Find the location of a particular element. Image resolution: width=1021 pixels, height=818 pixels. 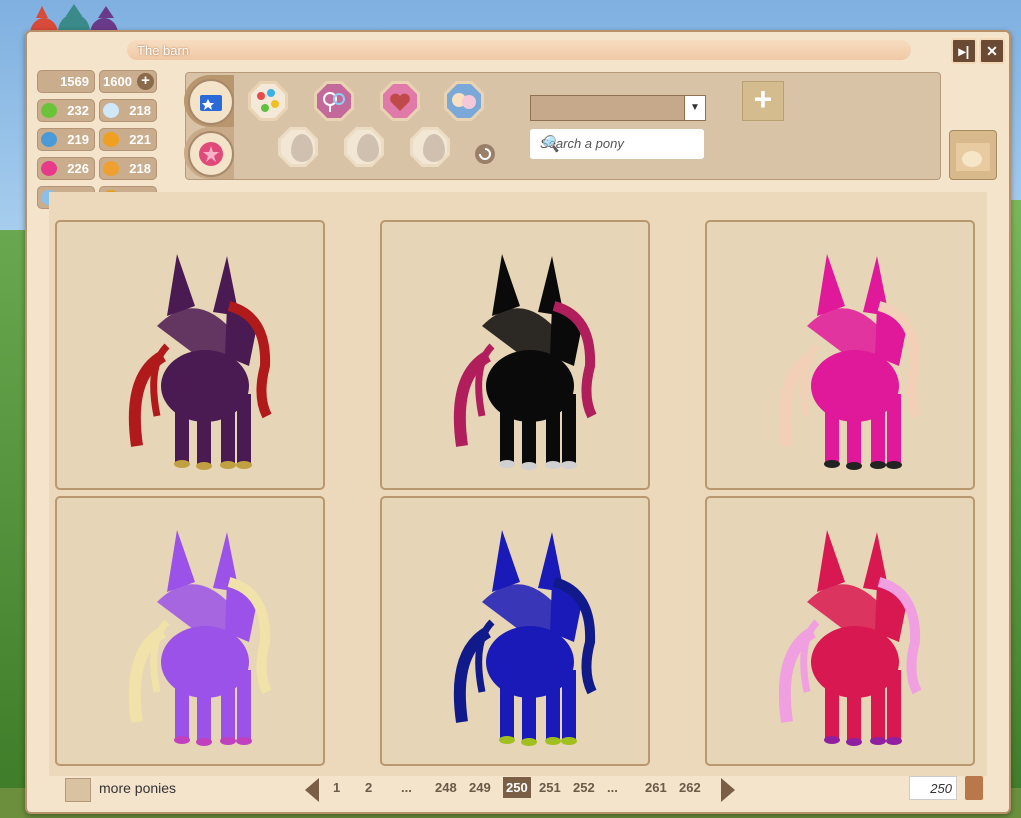

species-filter-button is located at coordinates (298, 147).